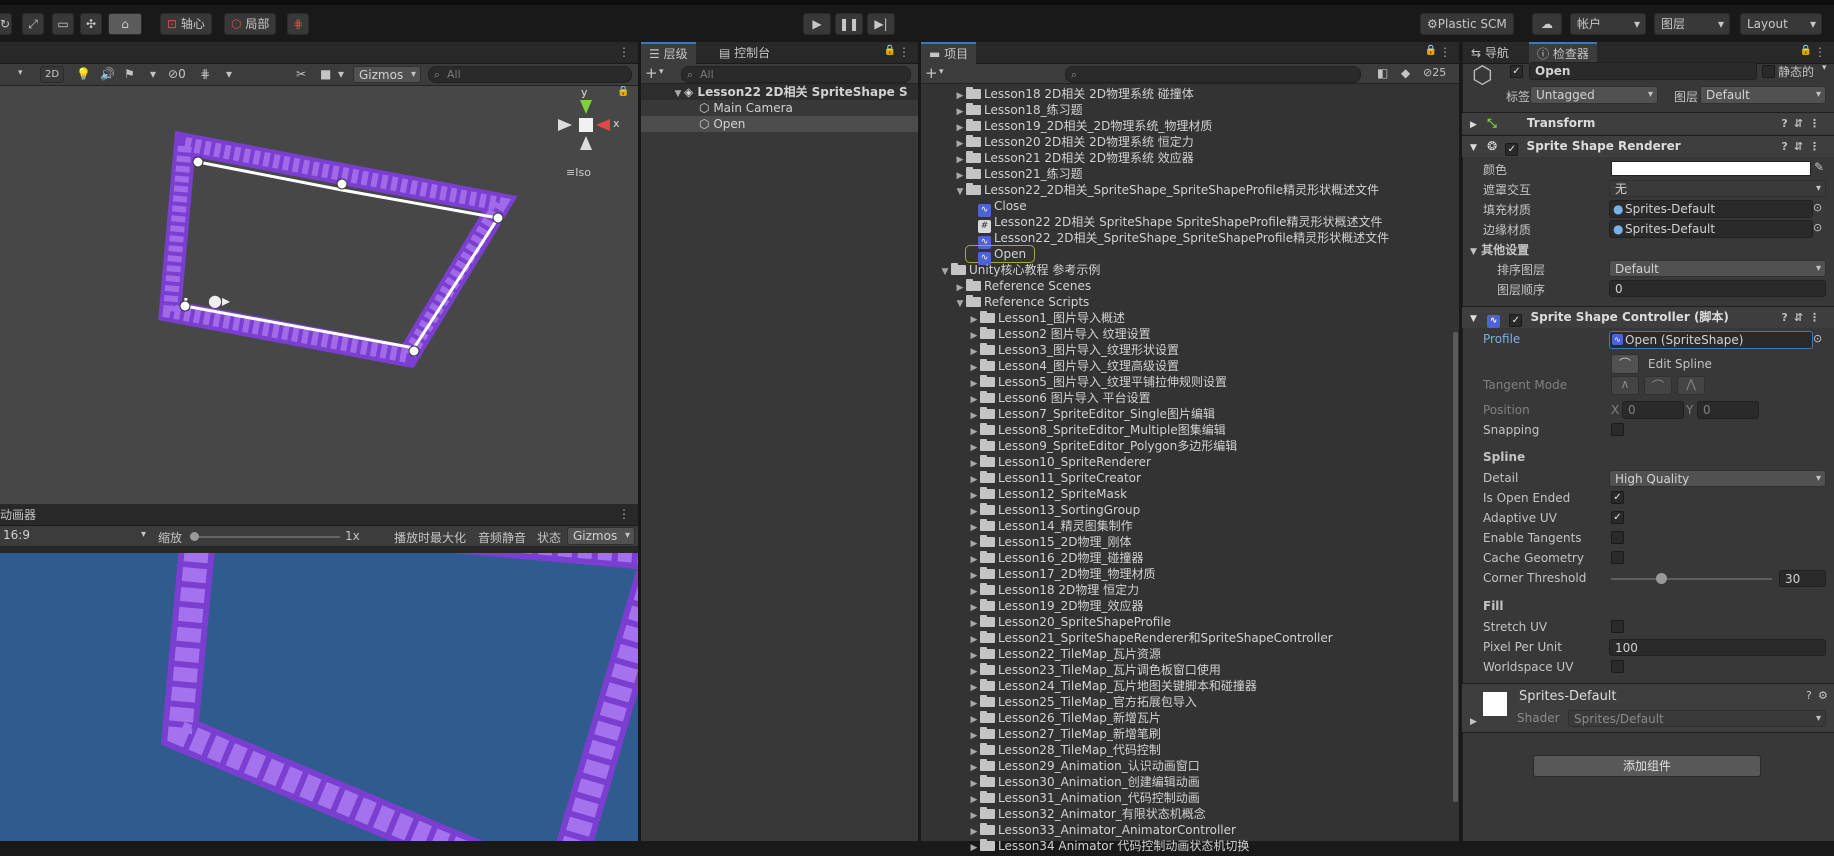  Describe the element at coordinates (63, 24) in the screenshot. I see `rect-tool-button: ▭` at that location.